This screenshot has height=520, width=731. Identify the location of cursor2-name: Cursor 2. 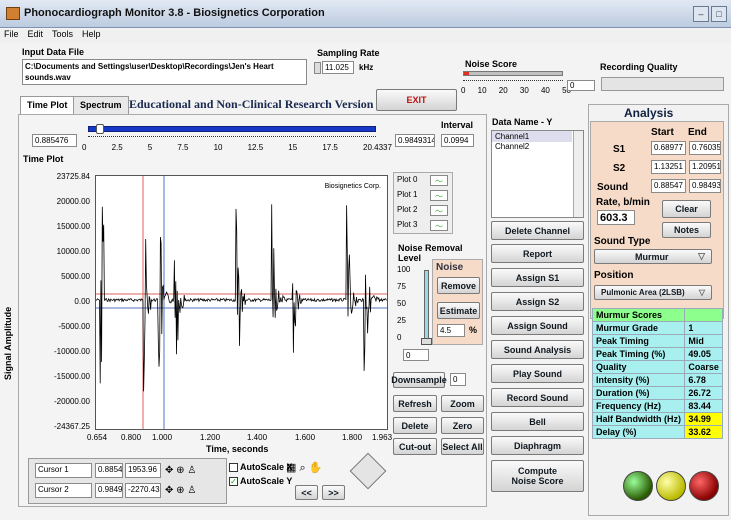
(63, 490).